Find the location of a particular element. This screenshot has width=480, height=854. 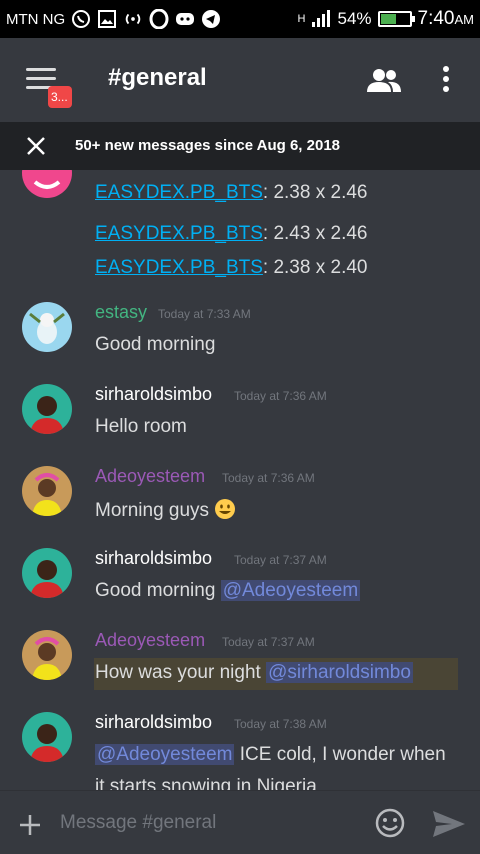

clock: 7:40AM is located at coordinates (445, 18).